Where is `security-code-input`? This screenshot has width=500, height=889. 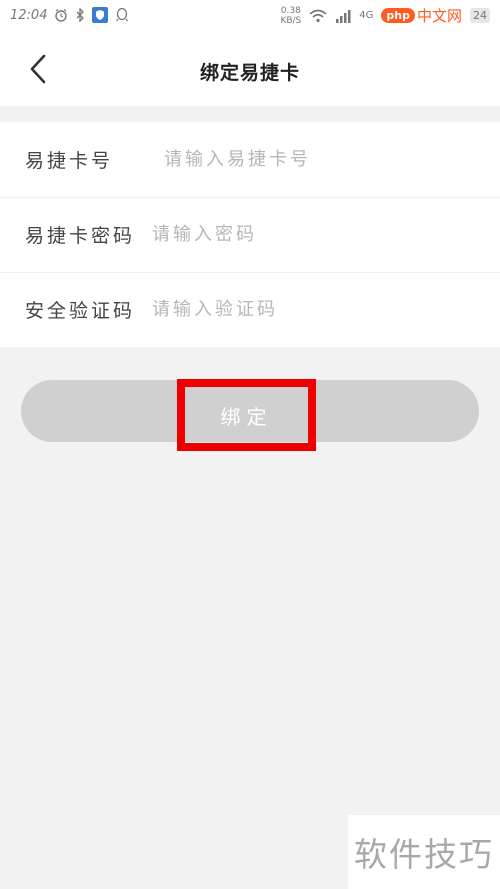
security-code-input is located at coordinates (312, 309).